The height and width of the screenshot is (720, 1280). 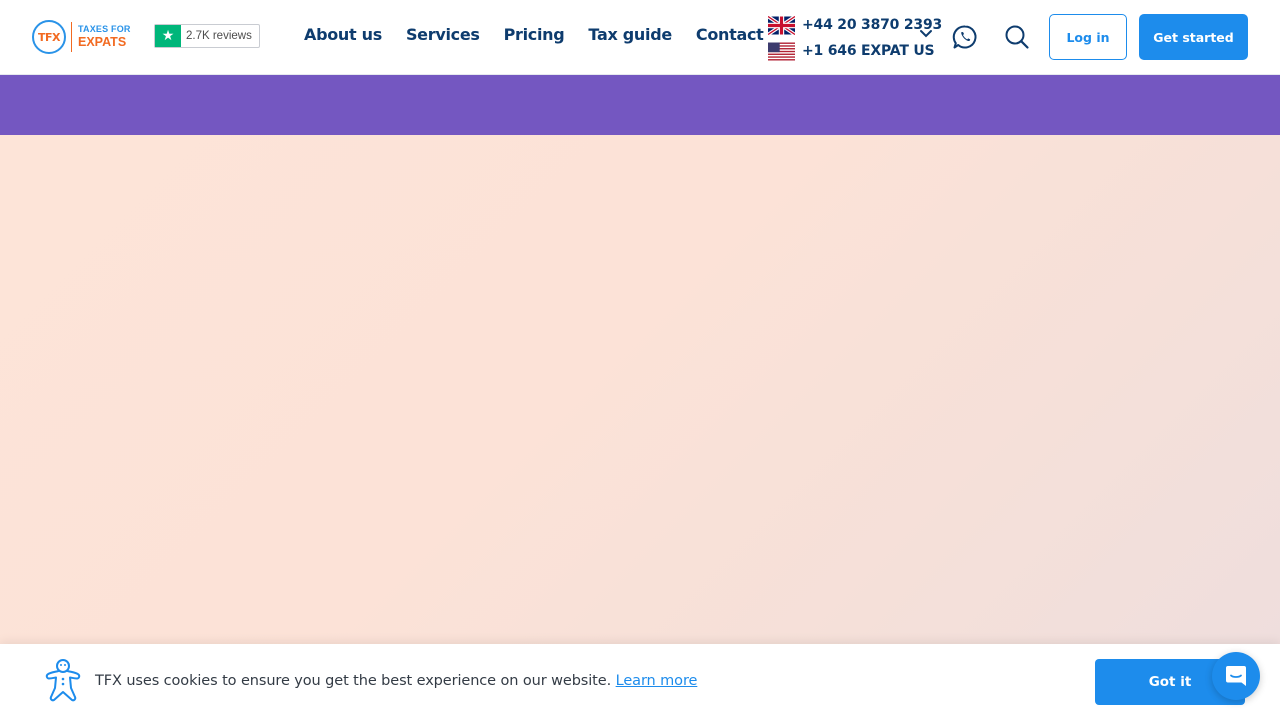 I want to click on search-icon, so click(x=1017, y=37).